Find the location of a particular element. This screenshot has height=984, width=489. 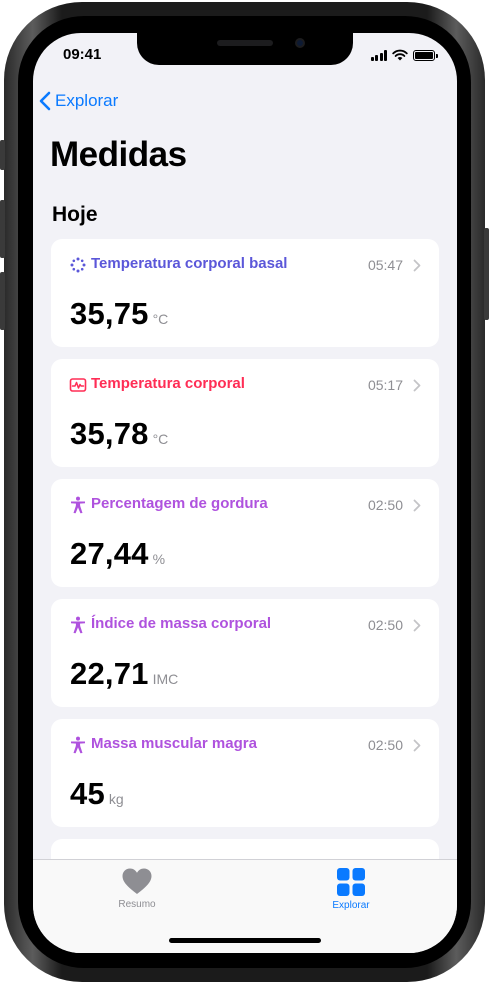

measurement-card-bmi: Índice de massa corporal 02:50 22,71 IMC is located at coordinates (245, 653).